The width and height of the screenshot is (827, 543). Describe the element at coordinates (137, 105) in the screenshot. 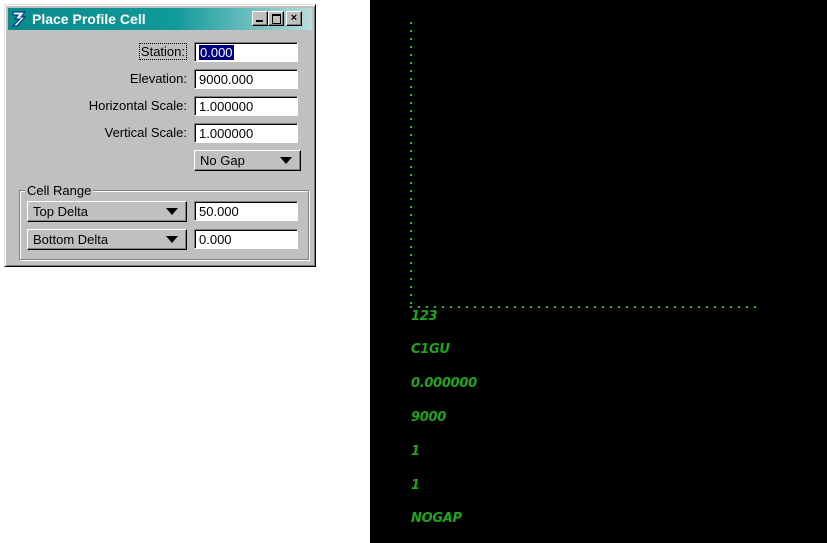

I see `horizontal-scale-label: Horizontal Scale:` at that location.